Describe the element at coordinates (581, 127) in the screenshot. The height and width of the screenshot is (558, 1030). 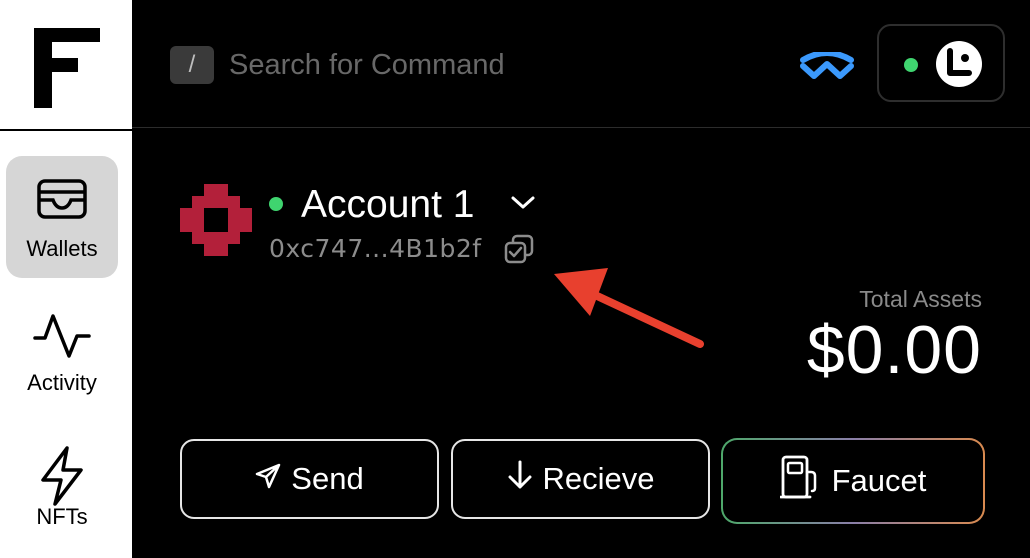
I see `header-divider` at that location.